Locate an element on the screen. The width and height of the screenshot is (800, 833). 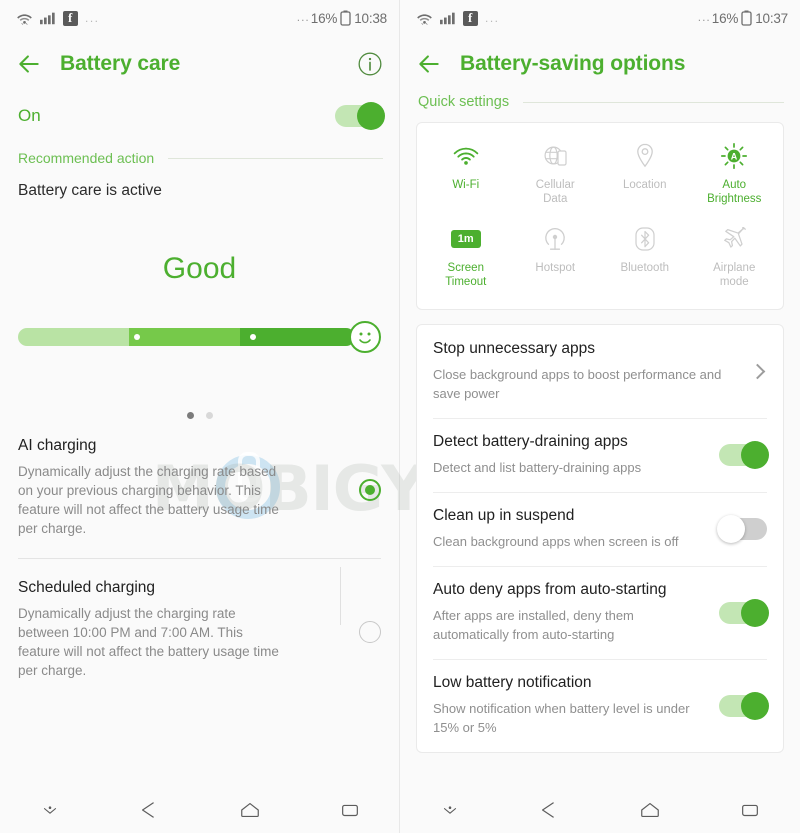
svg-text: A is located at coordinates (734, 157).